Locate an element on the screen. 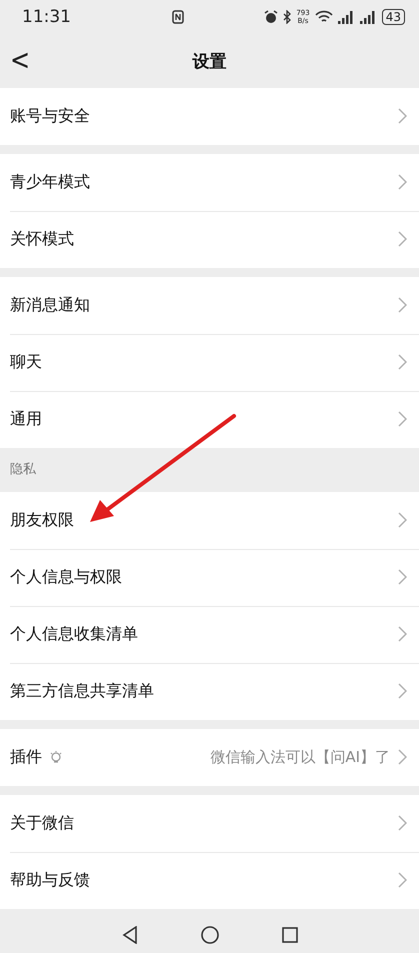 The height and width of the screenshot is (953, 419). row-label: 朋友权限 is located at coordinates (42, 520).